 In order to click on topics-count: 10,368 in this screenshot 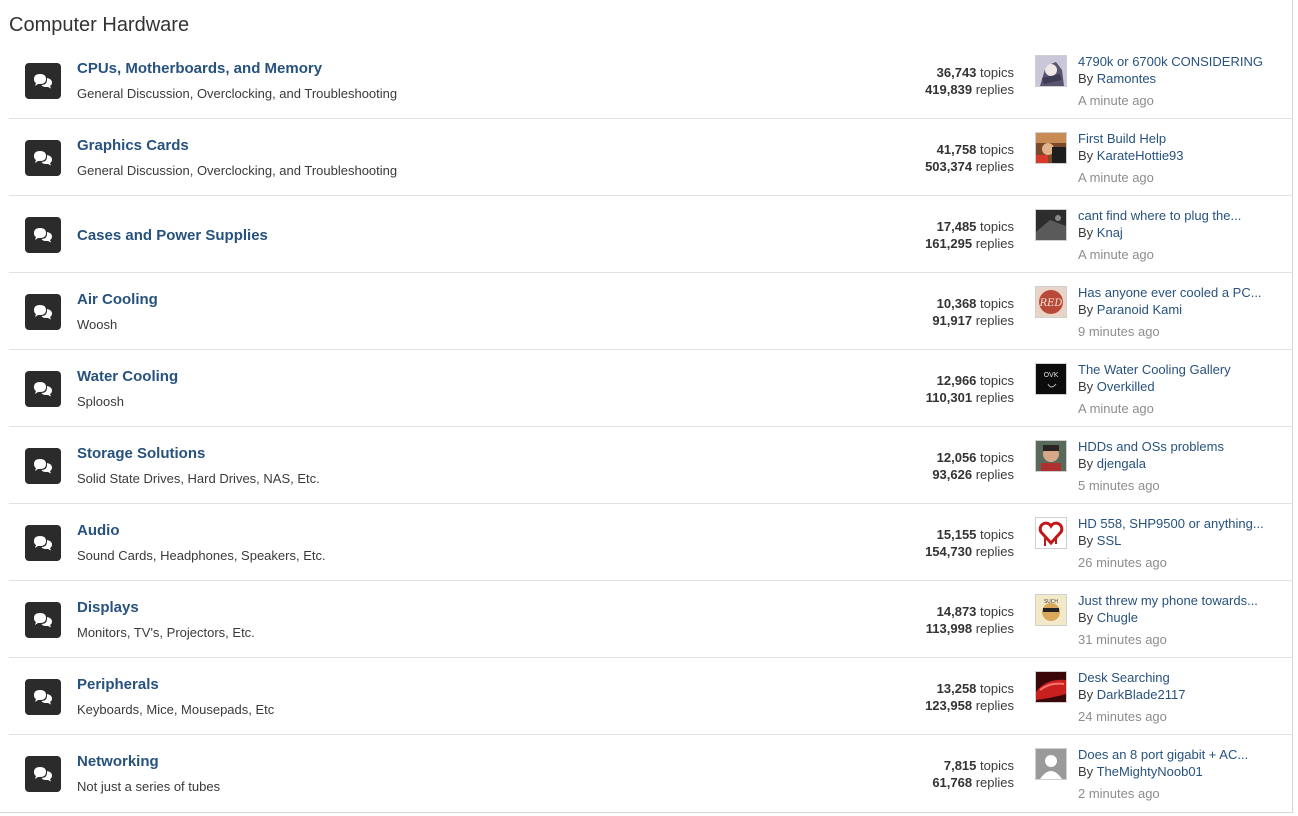, I will do `click(956, 303)`.